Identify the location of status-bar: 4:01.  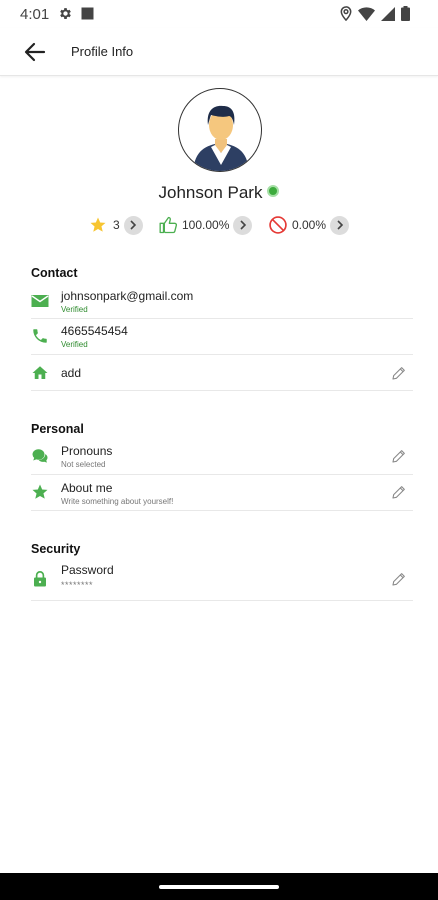
(219, 14).